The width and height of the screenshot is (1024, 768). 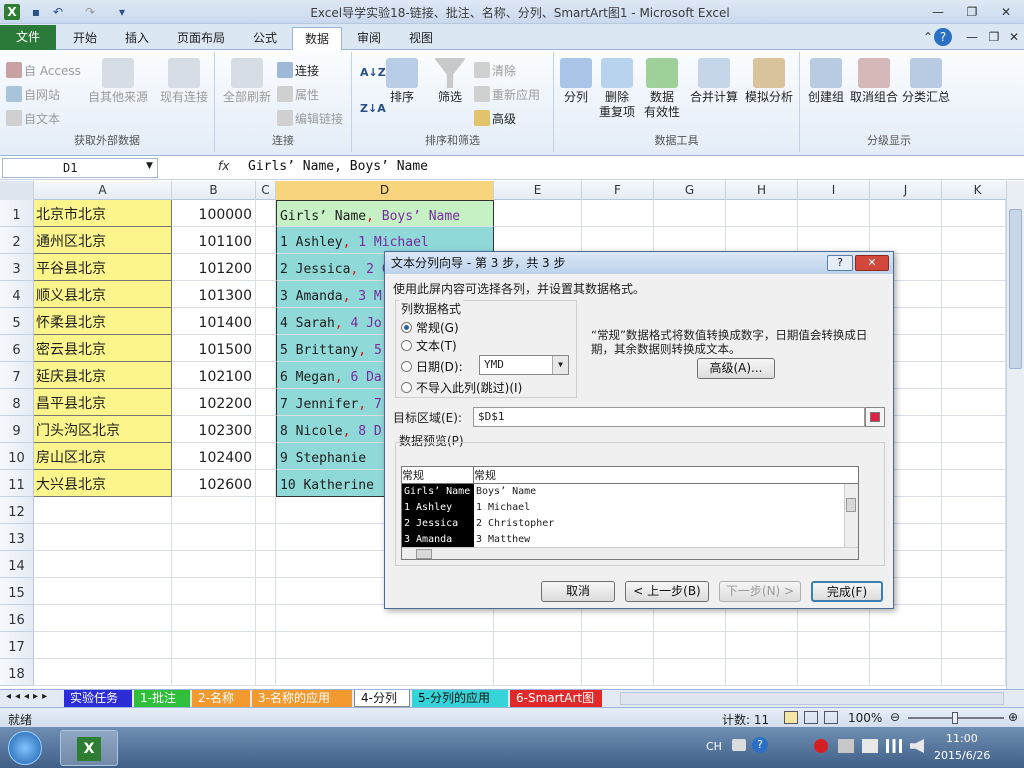 What do you see at coordinates (33, 94) in the screenshot?
I see `from-web-button: 自网站` at bounding box center [33, 94].